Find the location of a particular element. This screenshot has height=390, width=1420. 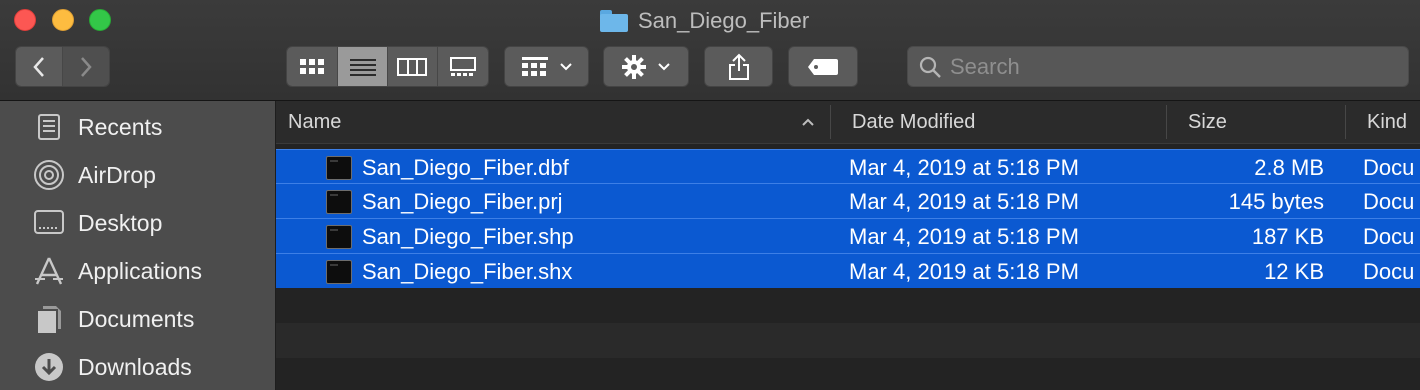

sidebar-item-label: AirDrop is located at coordinates (117, 174).